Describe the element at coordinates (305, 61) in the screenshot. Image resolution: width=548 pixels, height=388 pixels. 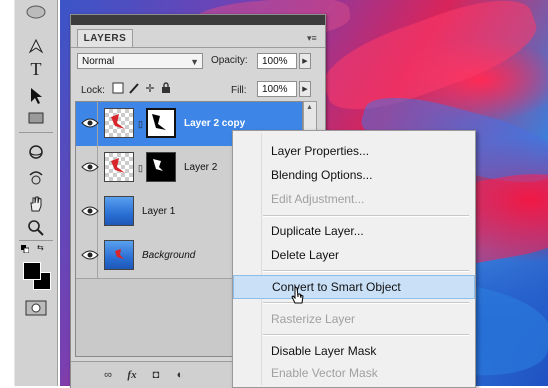
I see `opacity-stepper: ▶` at that location.